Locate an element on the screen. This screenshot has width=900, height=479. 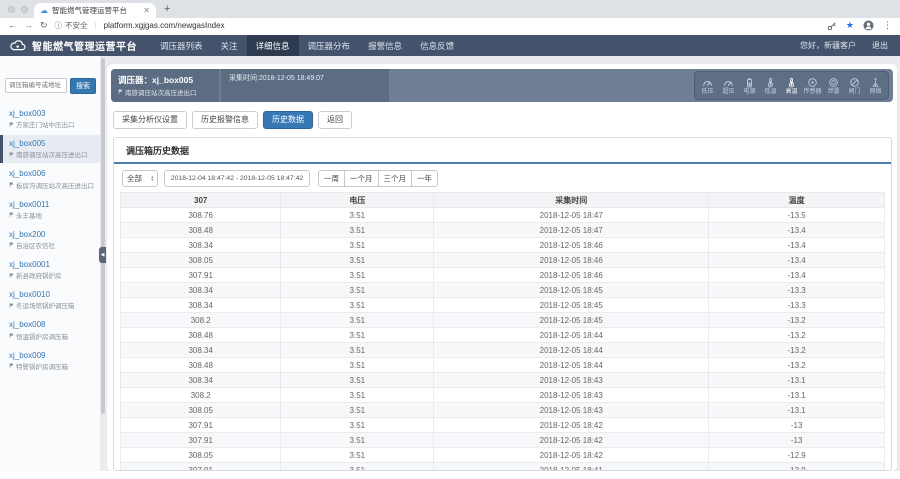
key-icon is located at coordinates (832, 26).